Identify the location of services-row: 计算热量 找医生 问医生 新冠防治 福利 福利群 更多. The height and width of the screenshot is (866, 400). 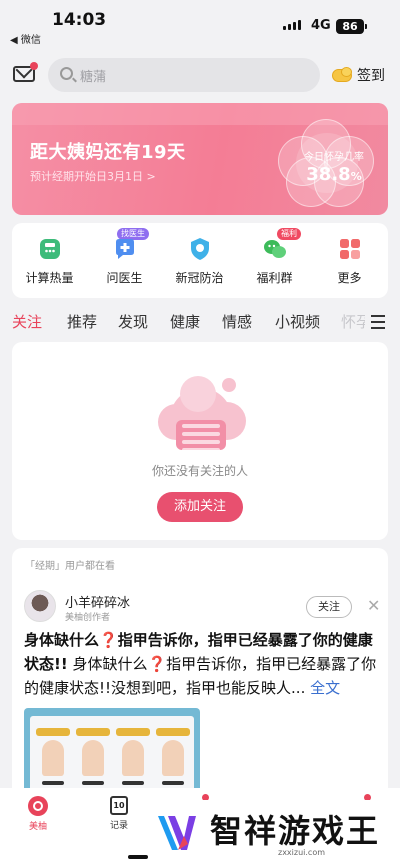
(200, 260).